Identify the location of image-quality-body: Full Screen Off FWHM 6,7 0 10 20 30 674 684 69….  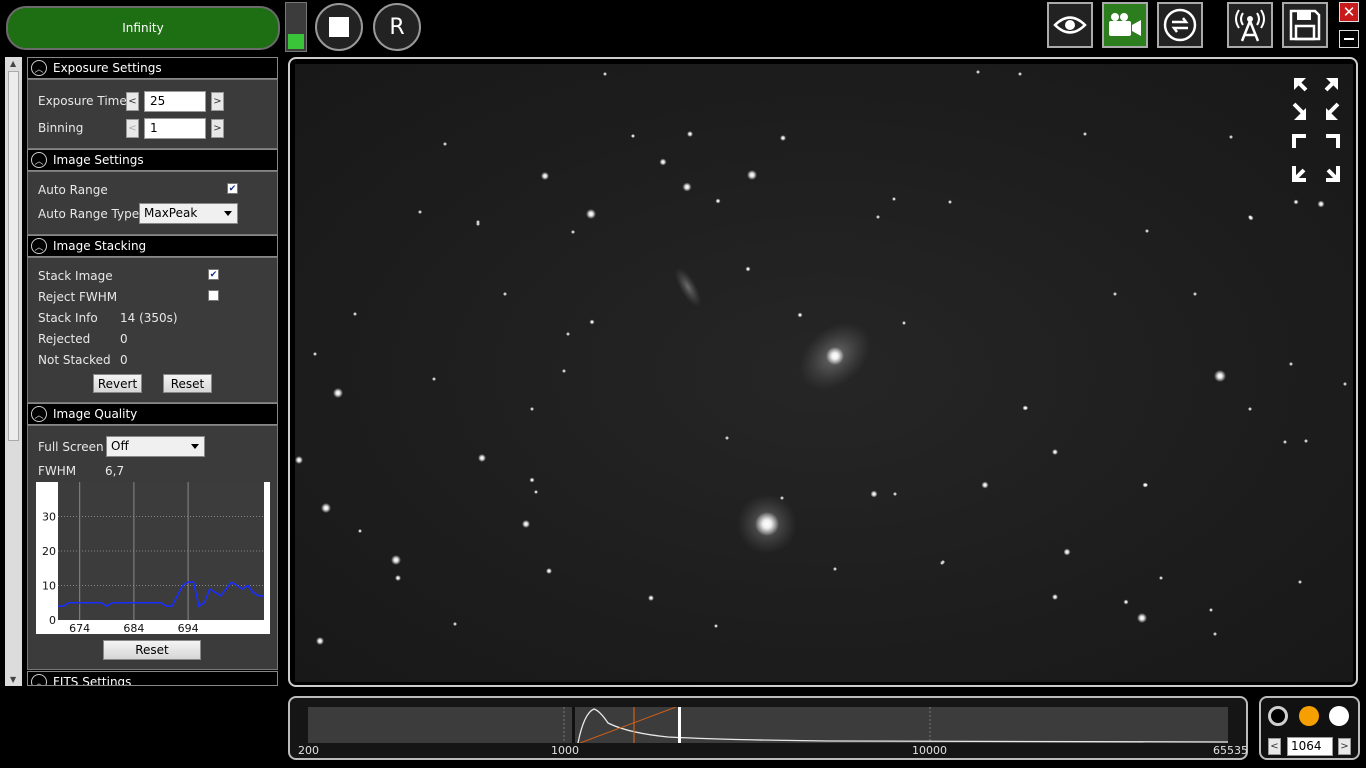
(152, 547).